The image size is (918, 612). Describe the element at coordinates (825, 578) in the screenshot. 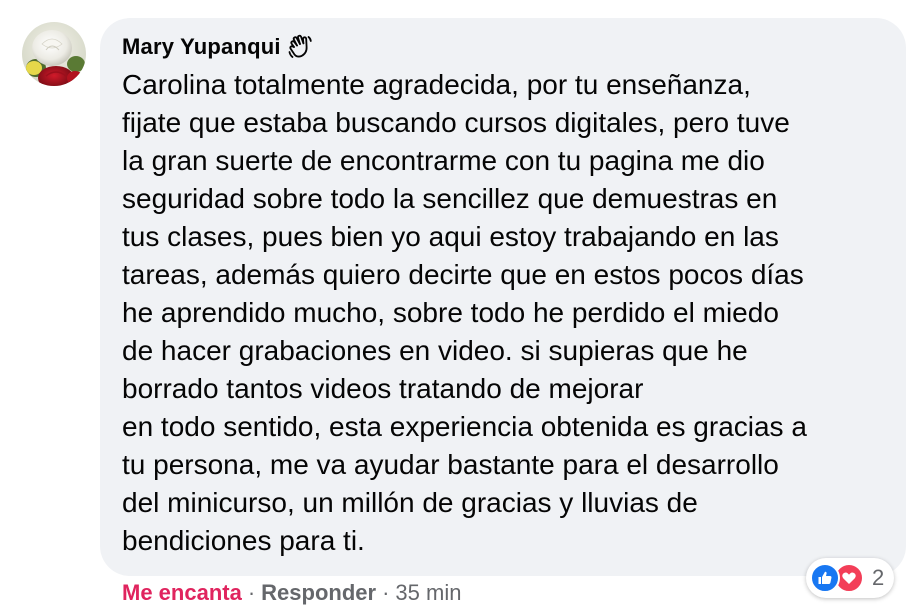

I see `like-icon` at that location.